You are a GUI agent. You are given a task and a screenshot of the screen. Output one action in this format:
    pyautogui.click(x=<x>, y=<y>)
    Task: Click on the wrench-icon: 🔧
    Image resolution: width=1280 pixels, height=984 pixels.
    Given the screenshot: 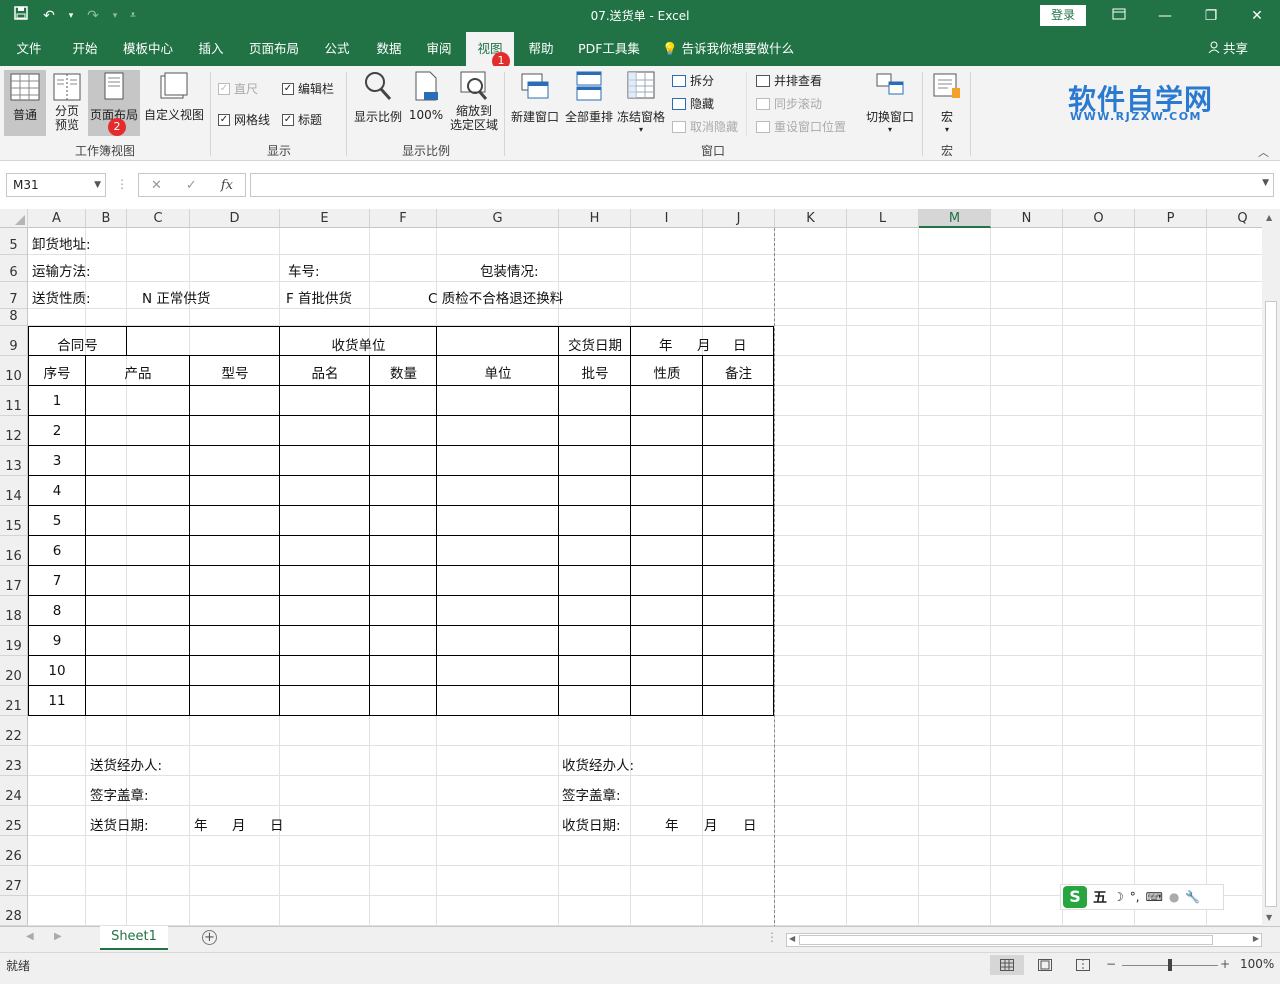 What is the action you would take?
    pyautogui.click(x=1192, y=897)
    